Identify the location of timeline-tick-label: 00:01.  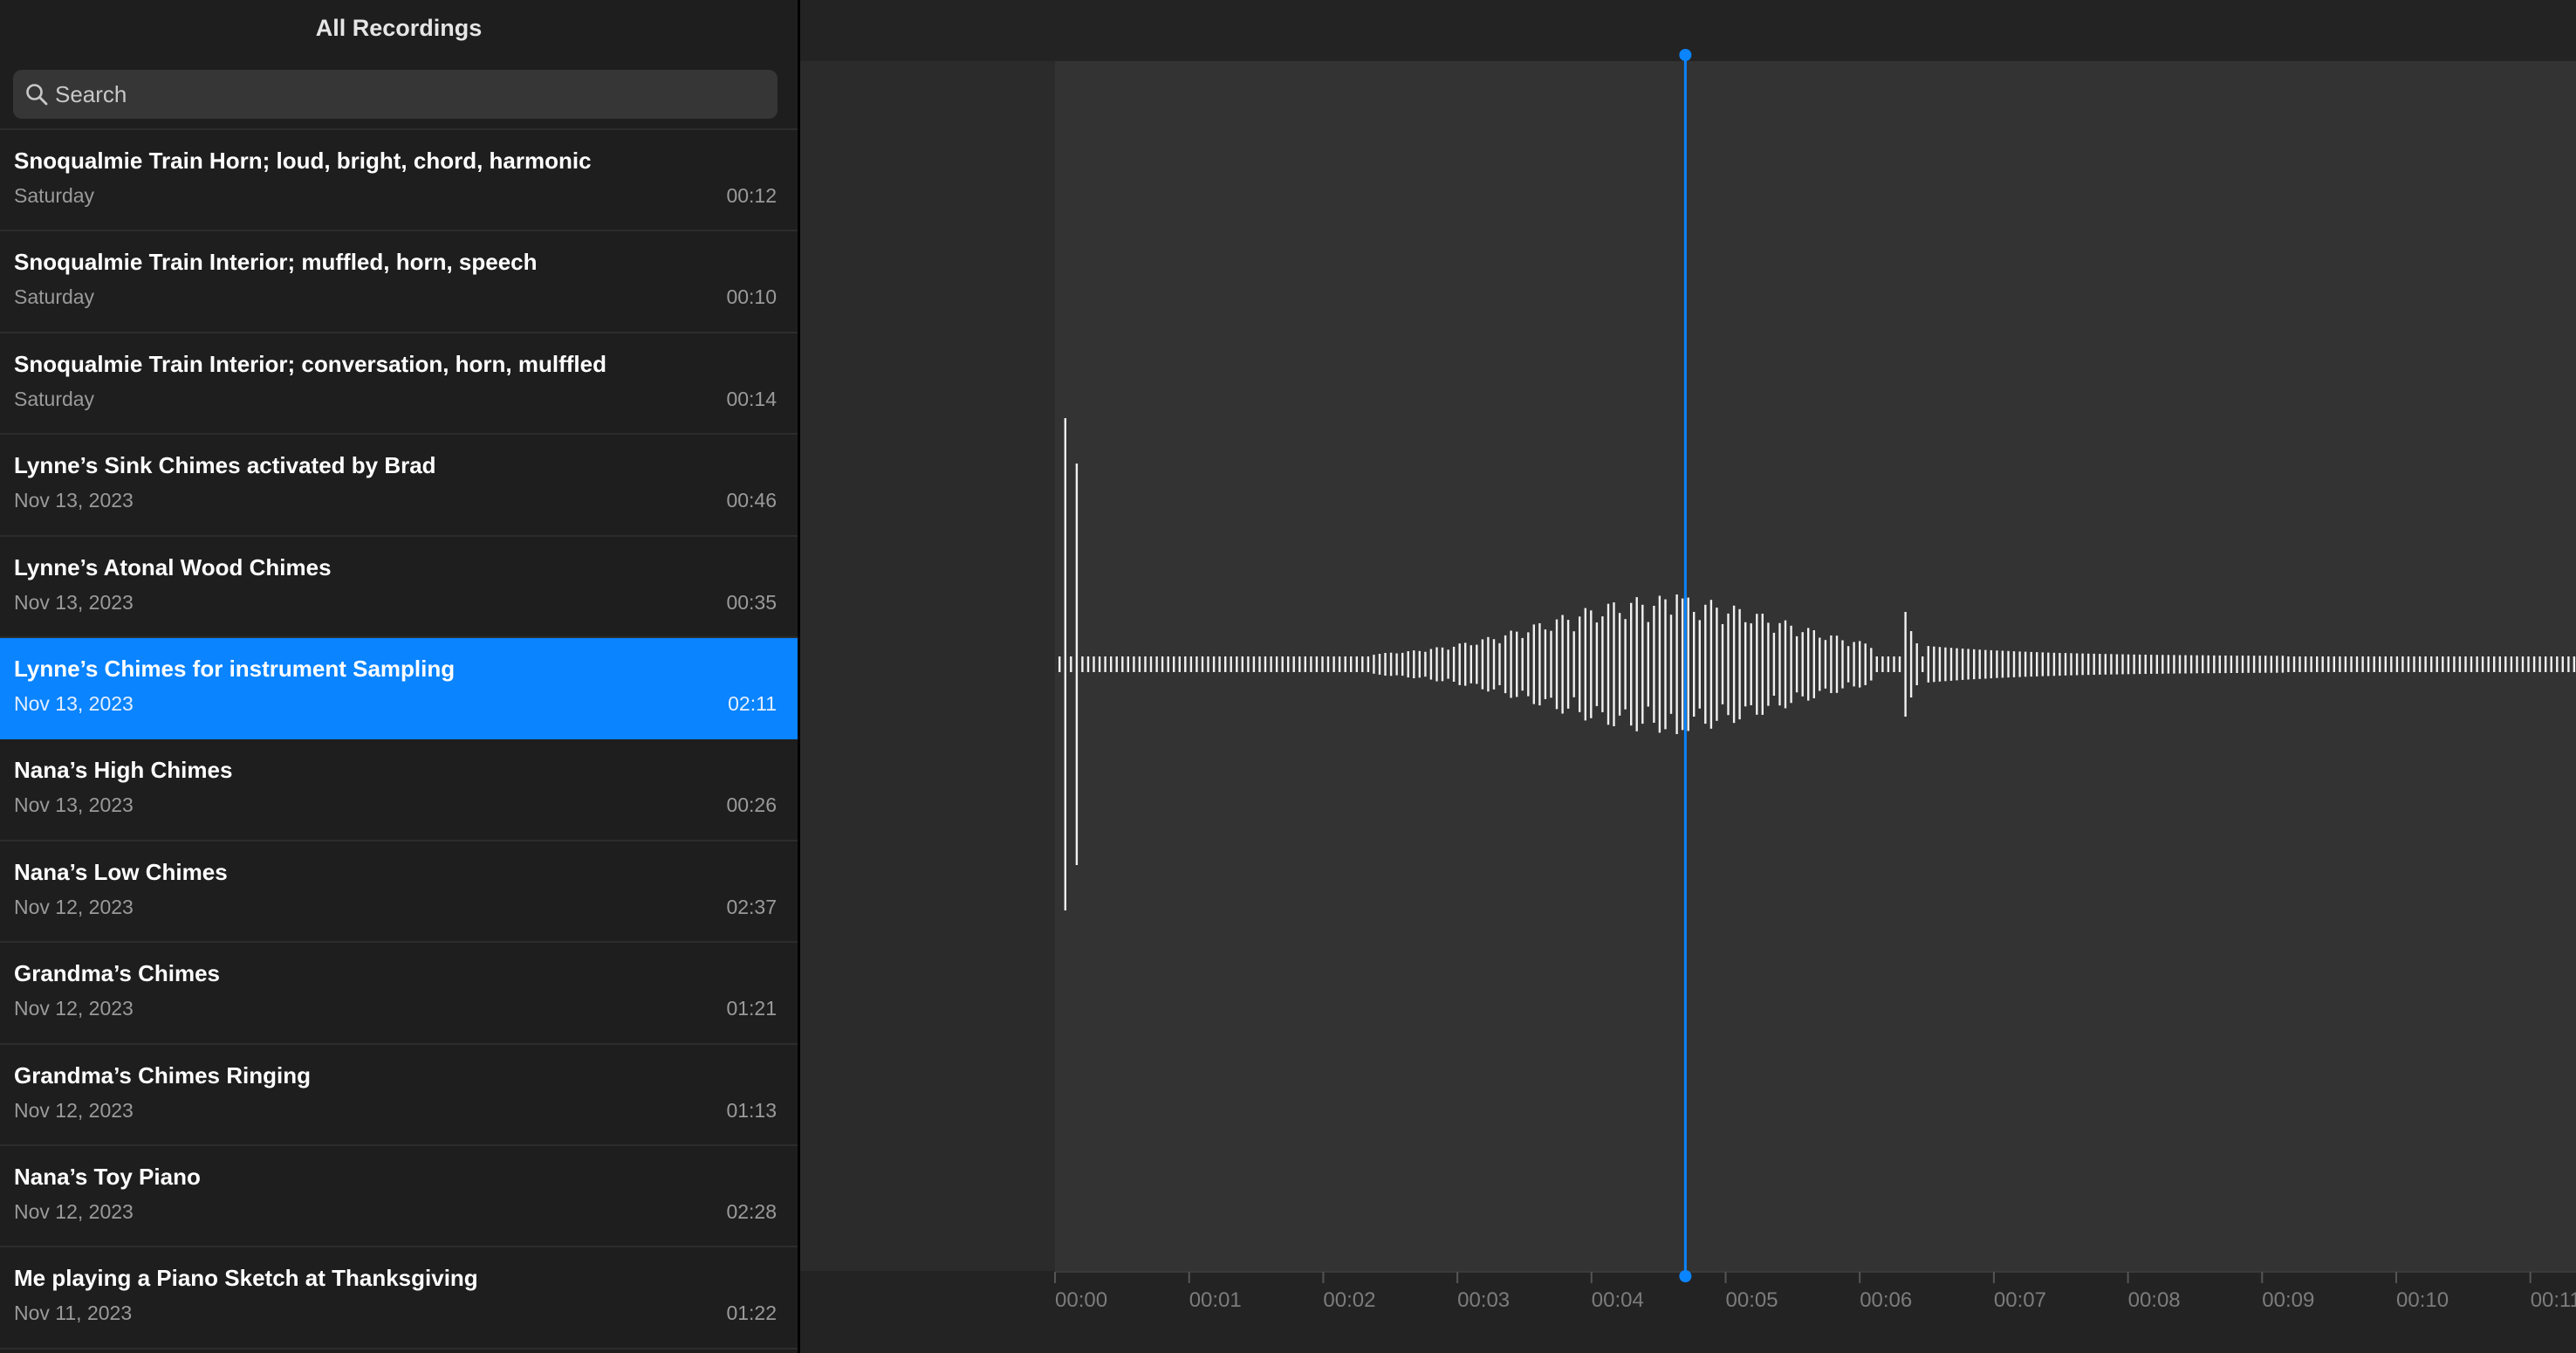
(1215, 1300).